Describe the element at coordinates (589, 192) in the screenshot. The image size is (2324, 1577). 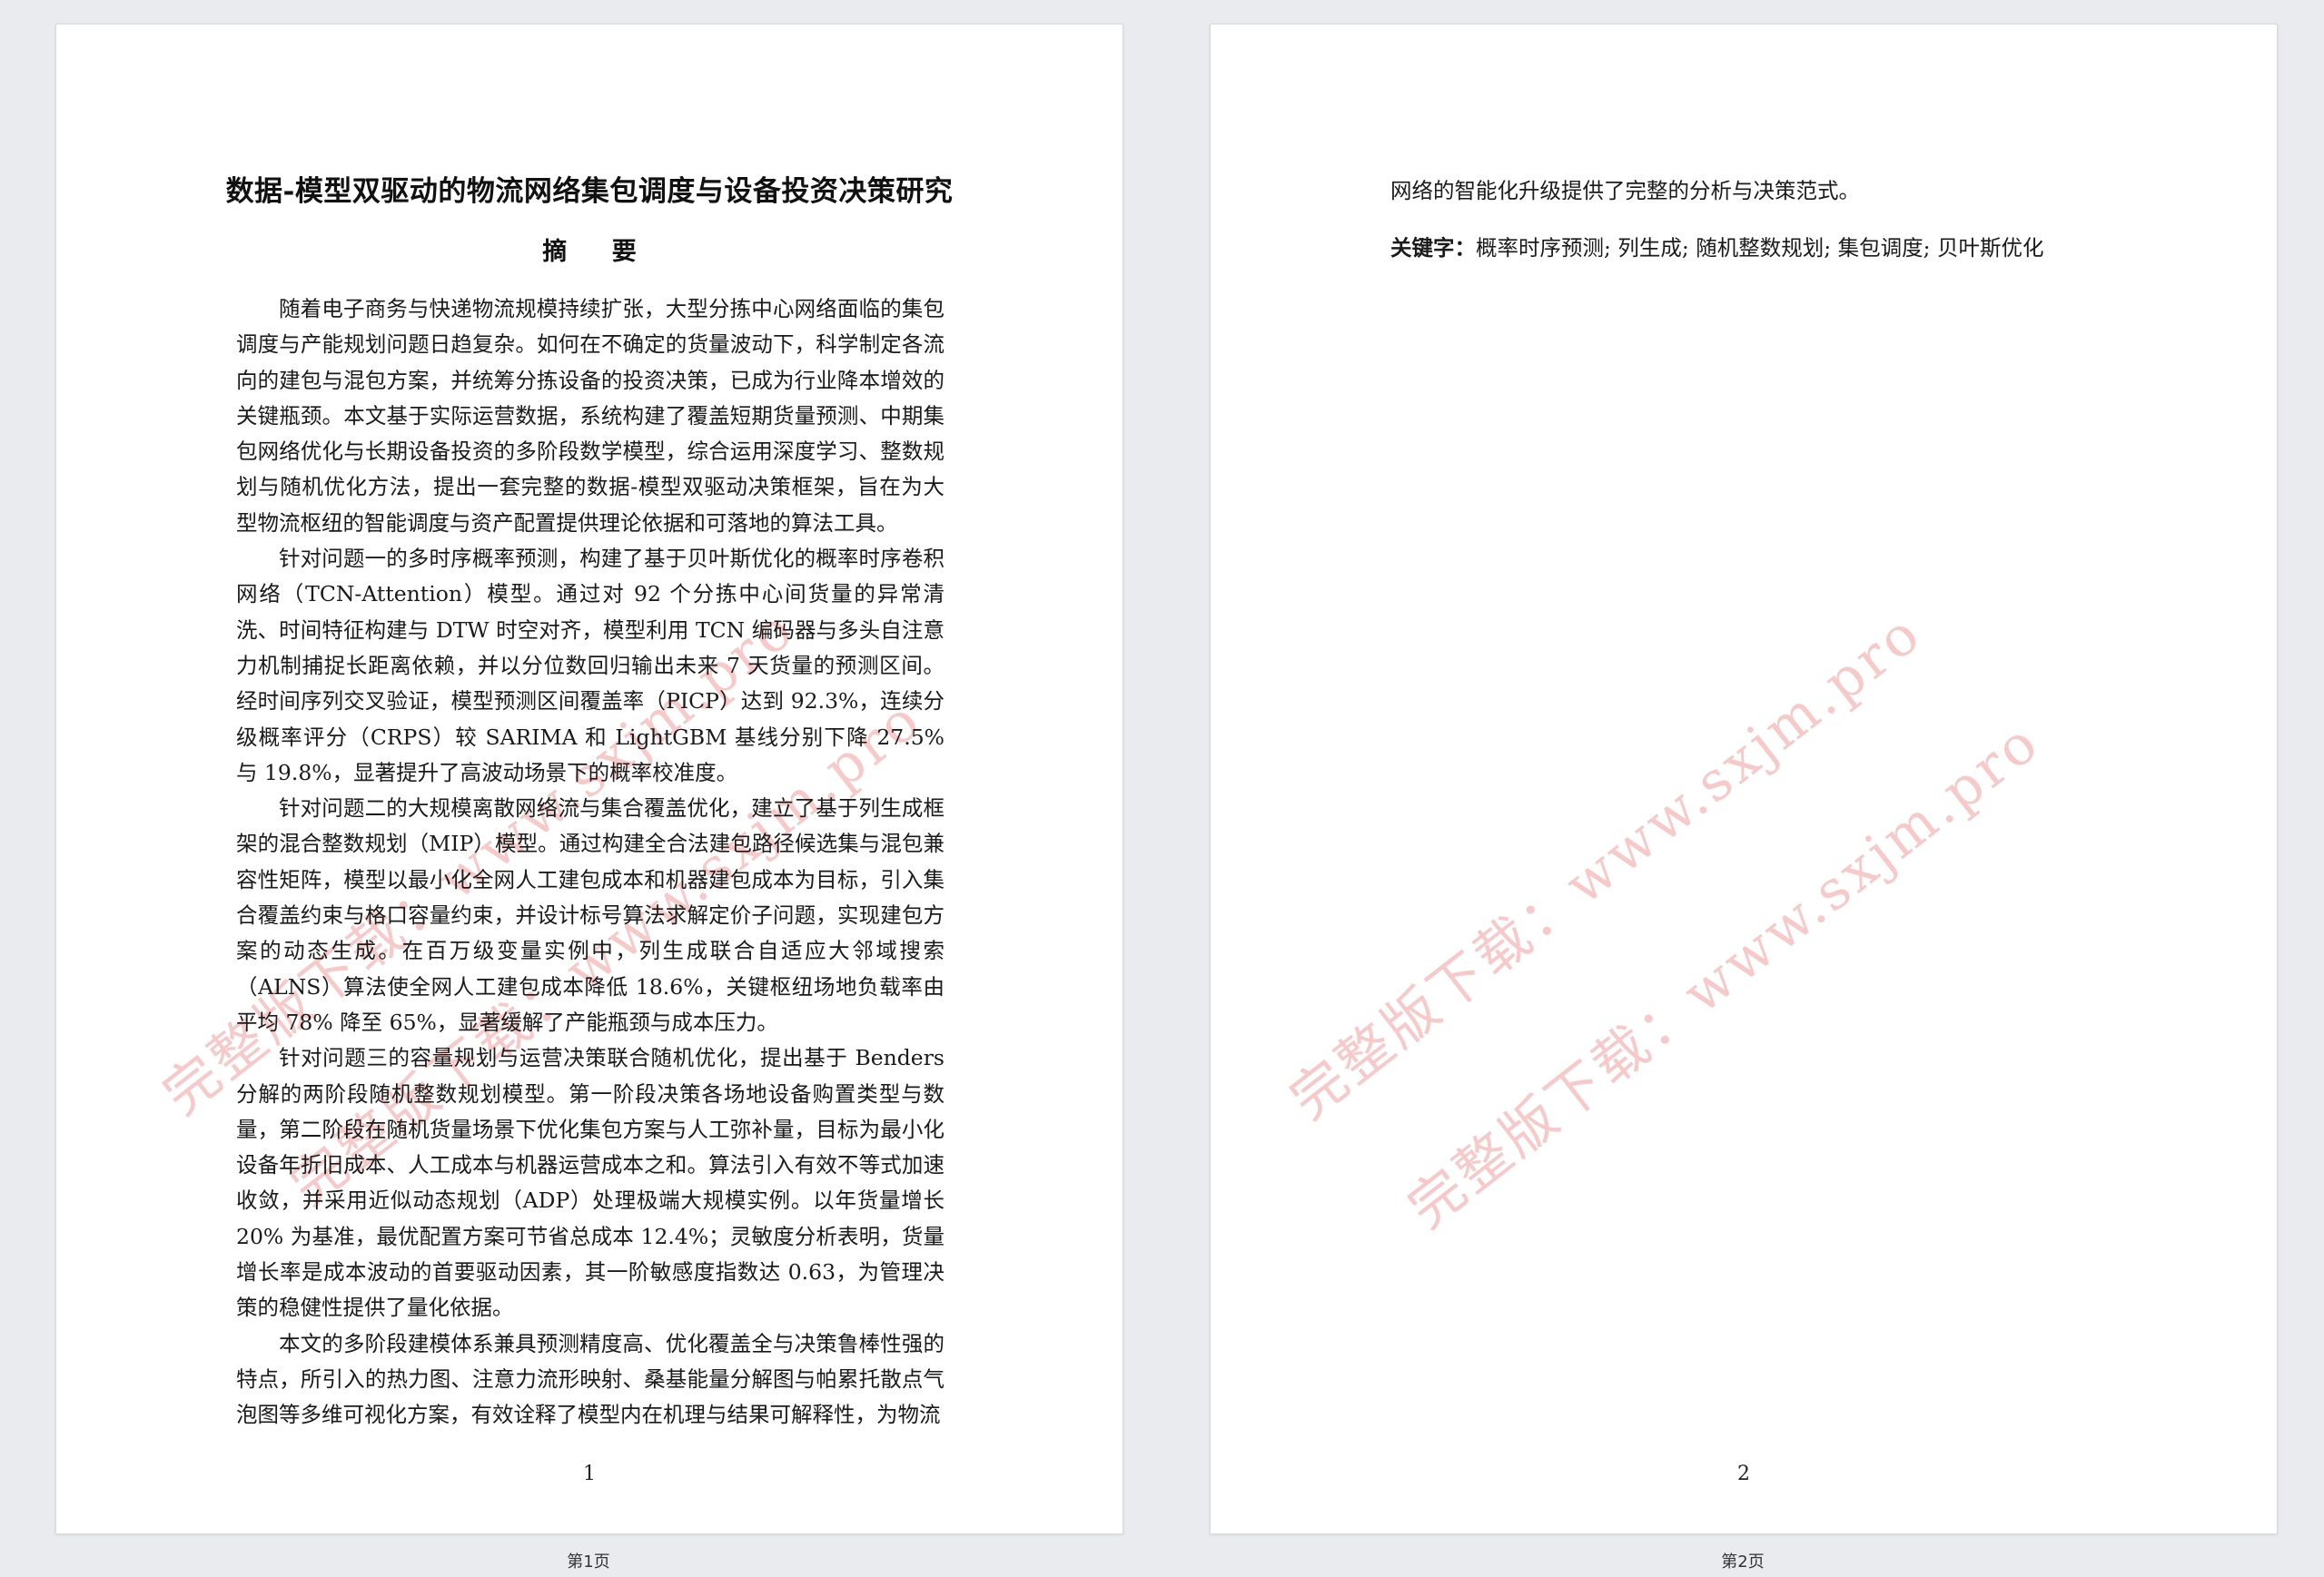
I see `paper-title: 数据-模型双驱动的物流网络集包调度与设备投资决策研究` at that location.